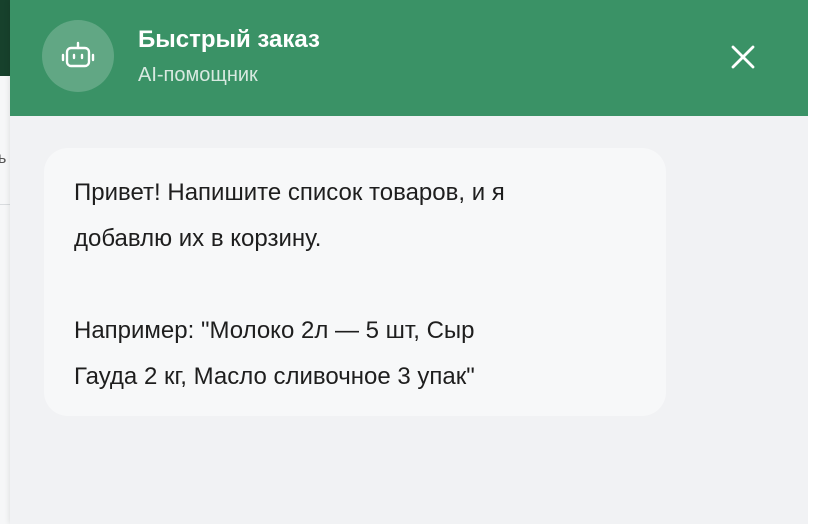 The height and width of the screenshot is (524, 818). What do you see at coordinates (198, 75) in the screenshot?
I see `panel-subtitle: AI-помощник` at bounding box center [198, 75].